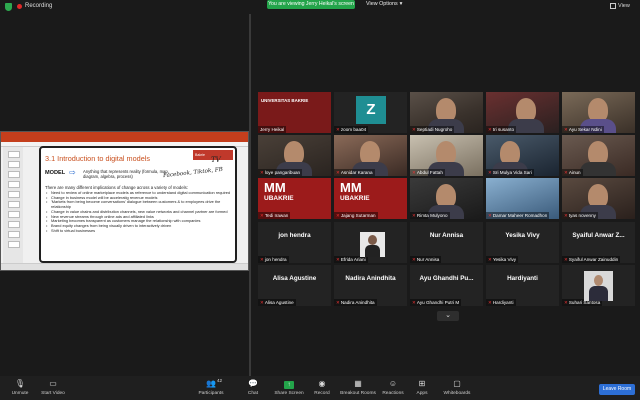 The width and height of the screenshot is (640, 400). What do you see at coordinates (277, 302) in the screenshot?
I see `participant-name-label: ✕ Alisa Agustine` at bounding box center [277, 302].